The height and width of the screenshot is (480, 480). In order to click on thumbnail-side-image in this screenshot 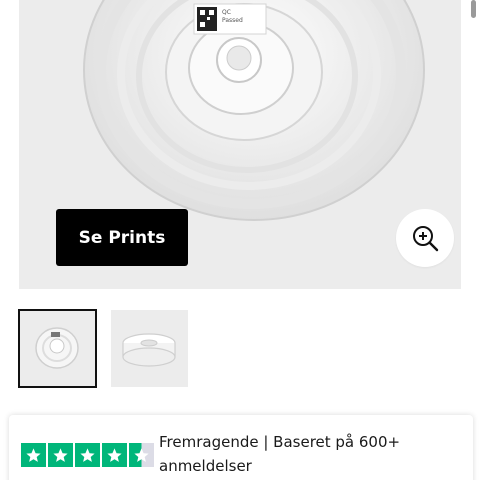, I will do `click(149, 350)`.